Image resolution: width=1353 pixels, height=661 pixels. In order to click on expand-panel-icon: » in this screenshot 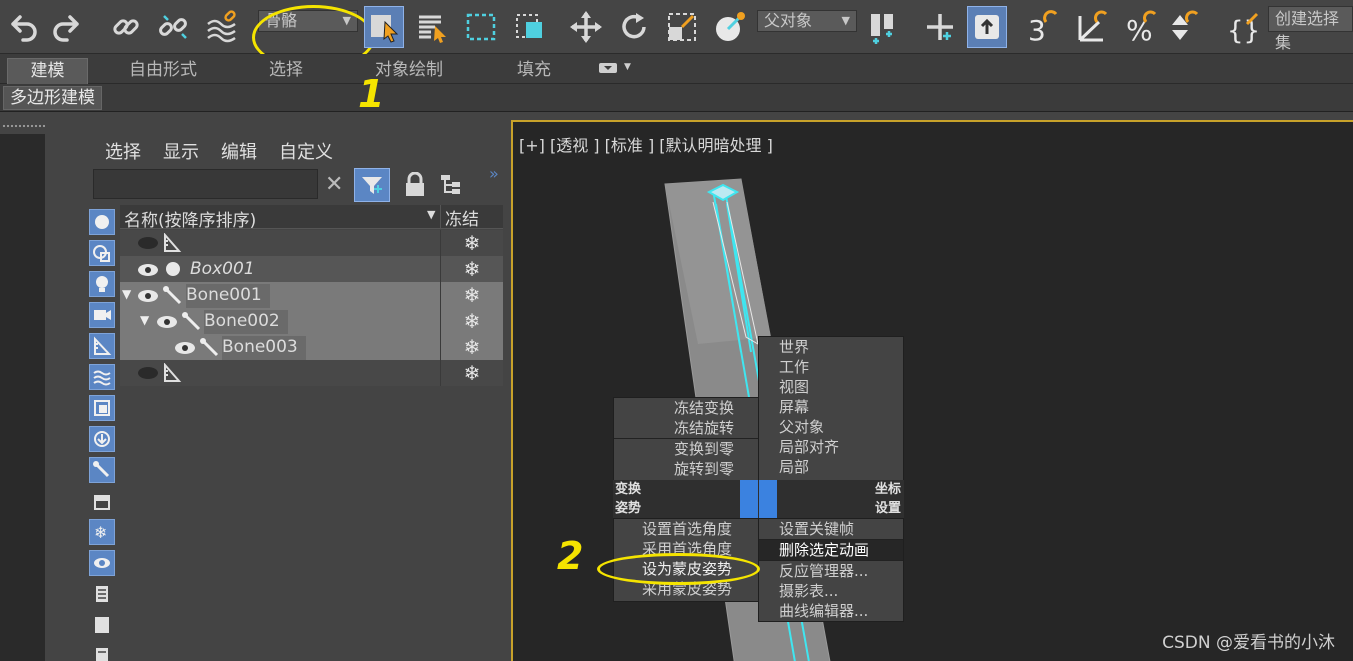, I will do `click(494, 173)`.